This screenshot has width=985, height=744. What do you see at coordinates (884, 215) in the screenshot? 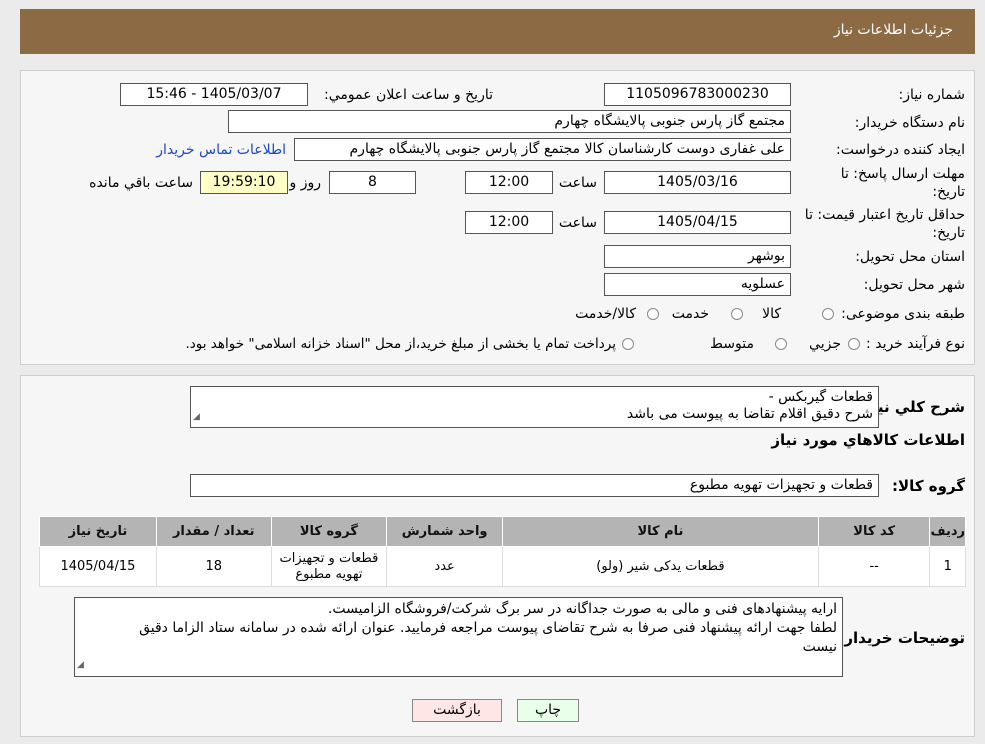
I see `validity-label: حداقل تاریخ اعتبار قیمت: تا` at bounding box center [884, 215].